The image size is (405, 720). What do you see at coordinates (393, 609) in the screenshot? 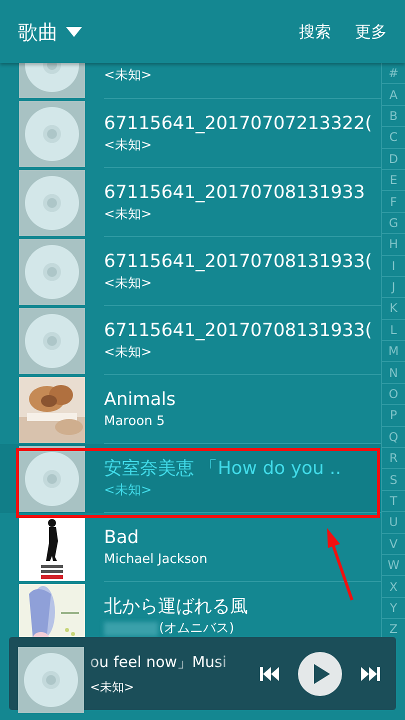
I see `index-letter: Y` at bounding box center [393, 609].